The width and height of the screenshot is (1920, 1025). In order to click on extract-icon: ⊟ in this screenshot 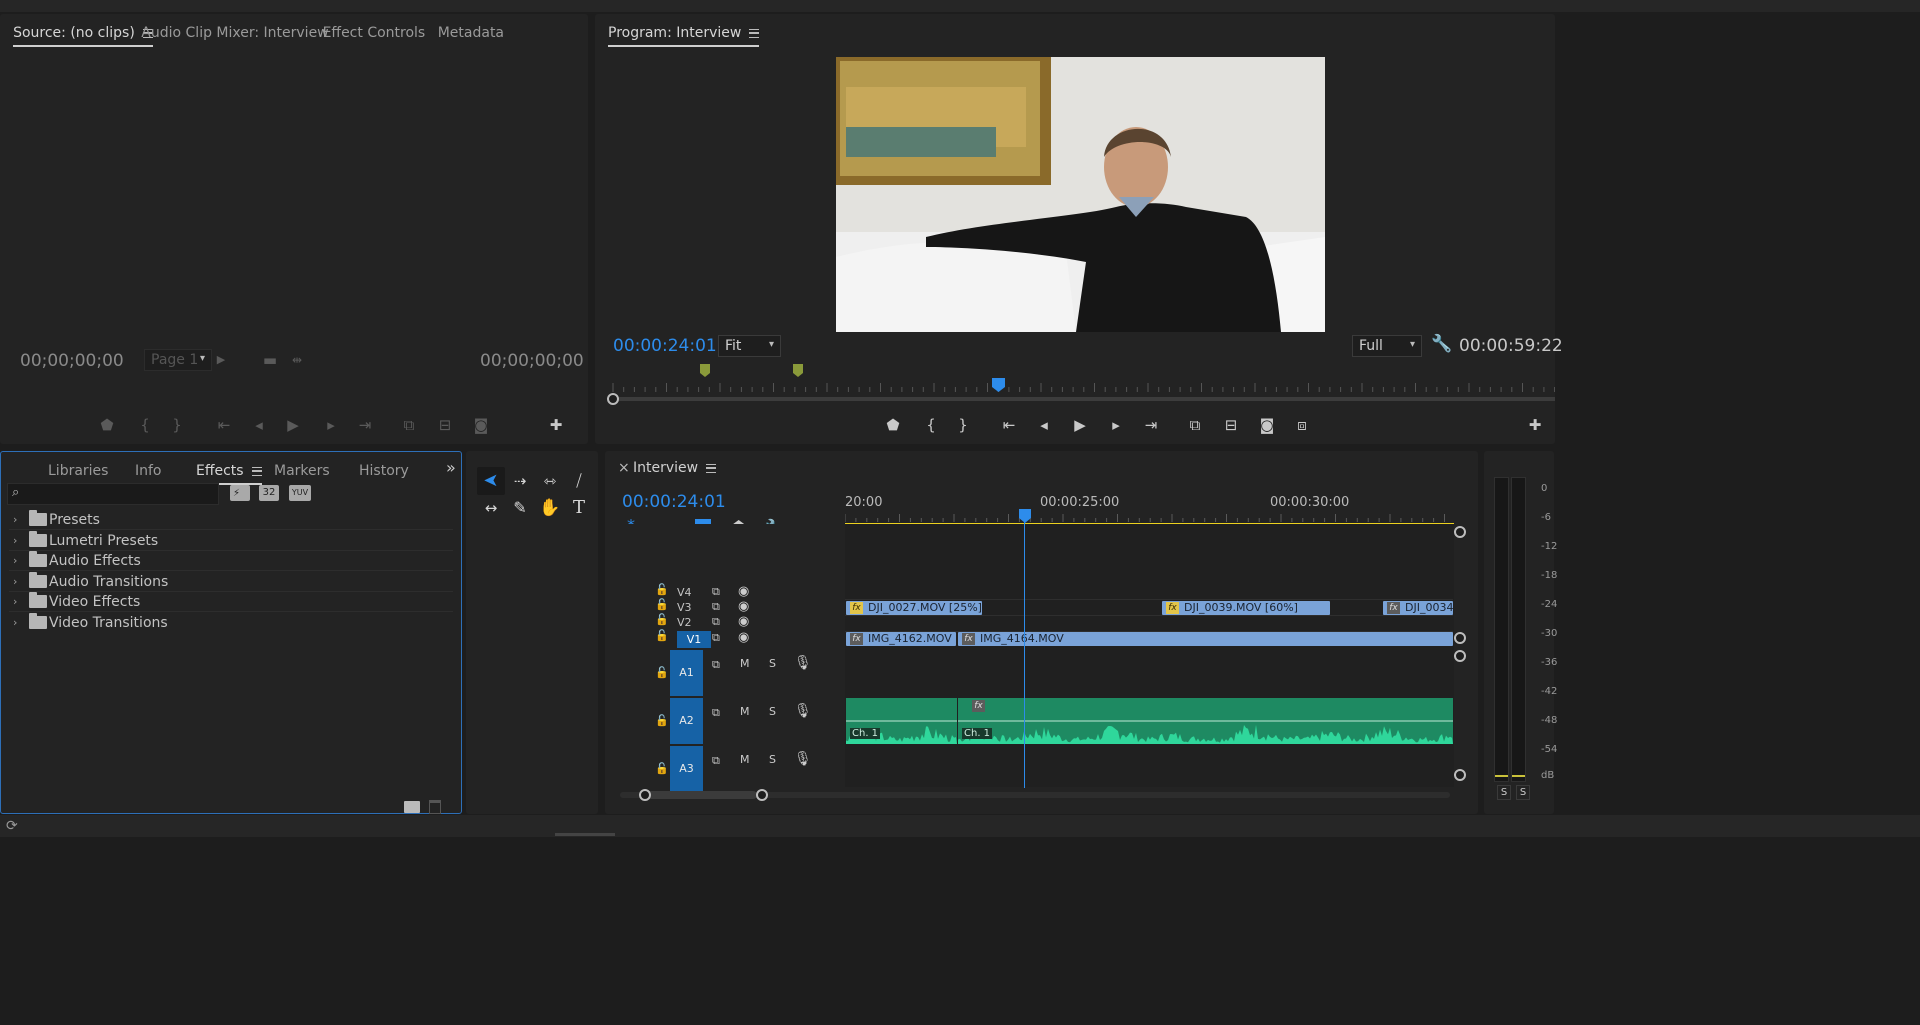, I will do `click(1231, 425)`.